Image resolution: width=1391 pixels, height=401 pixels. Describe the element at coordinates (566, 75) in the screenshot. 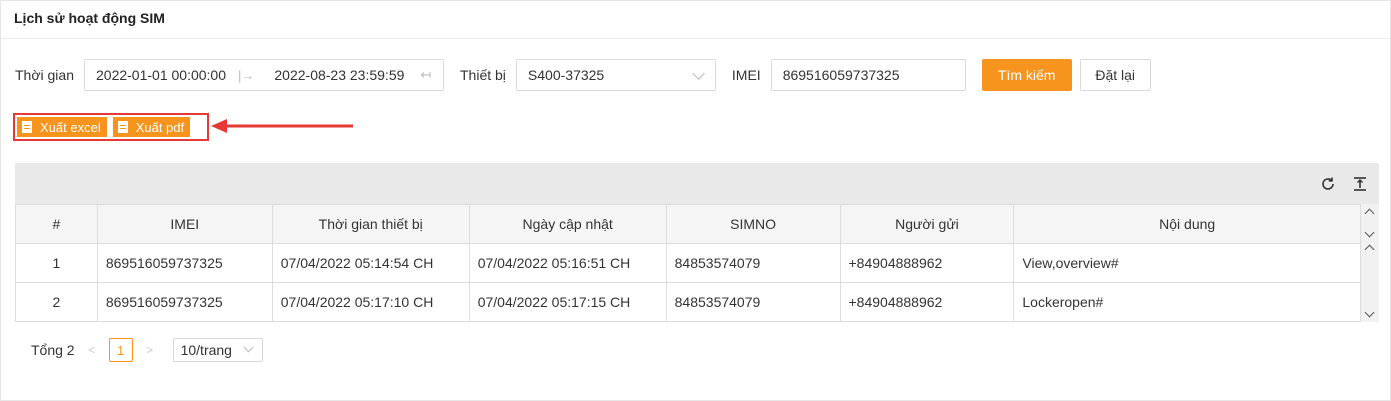

I see `device-select-value: S400-37325` at that location.